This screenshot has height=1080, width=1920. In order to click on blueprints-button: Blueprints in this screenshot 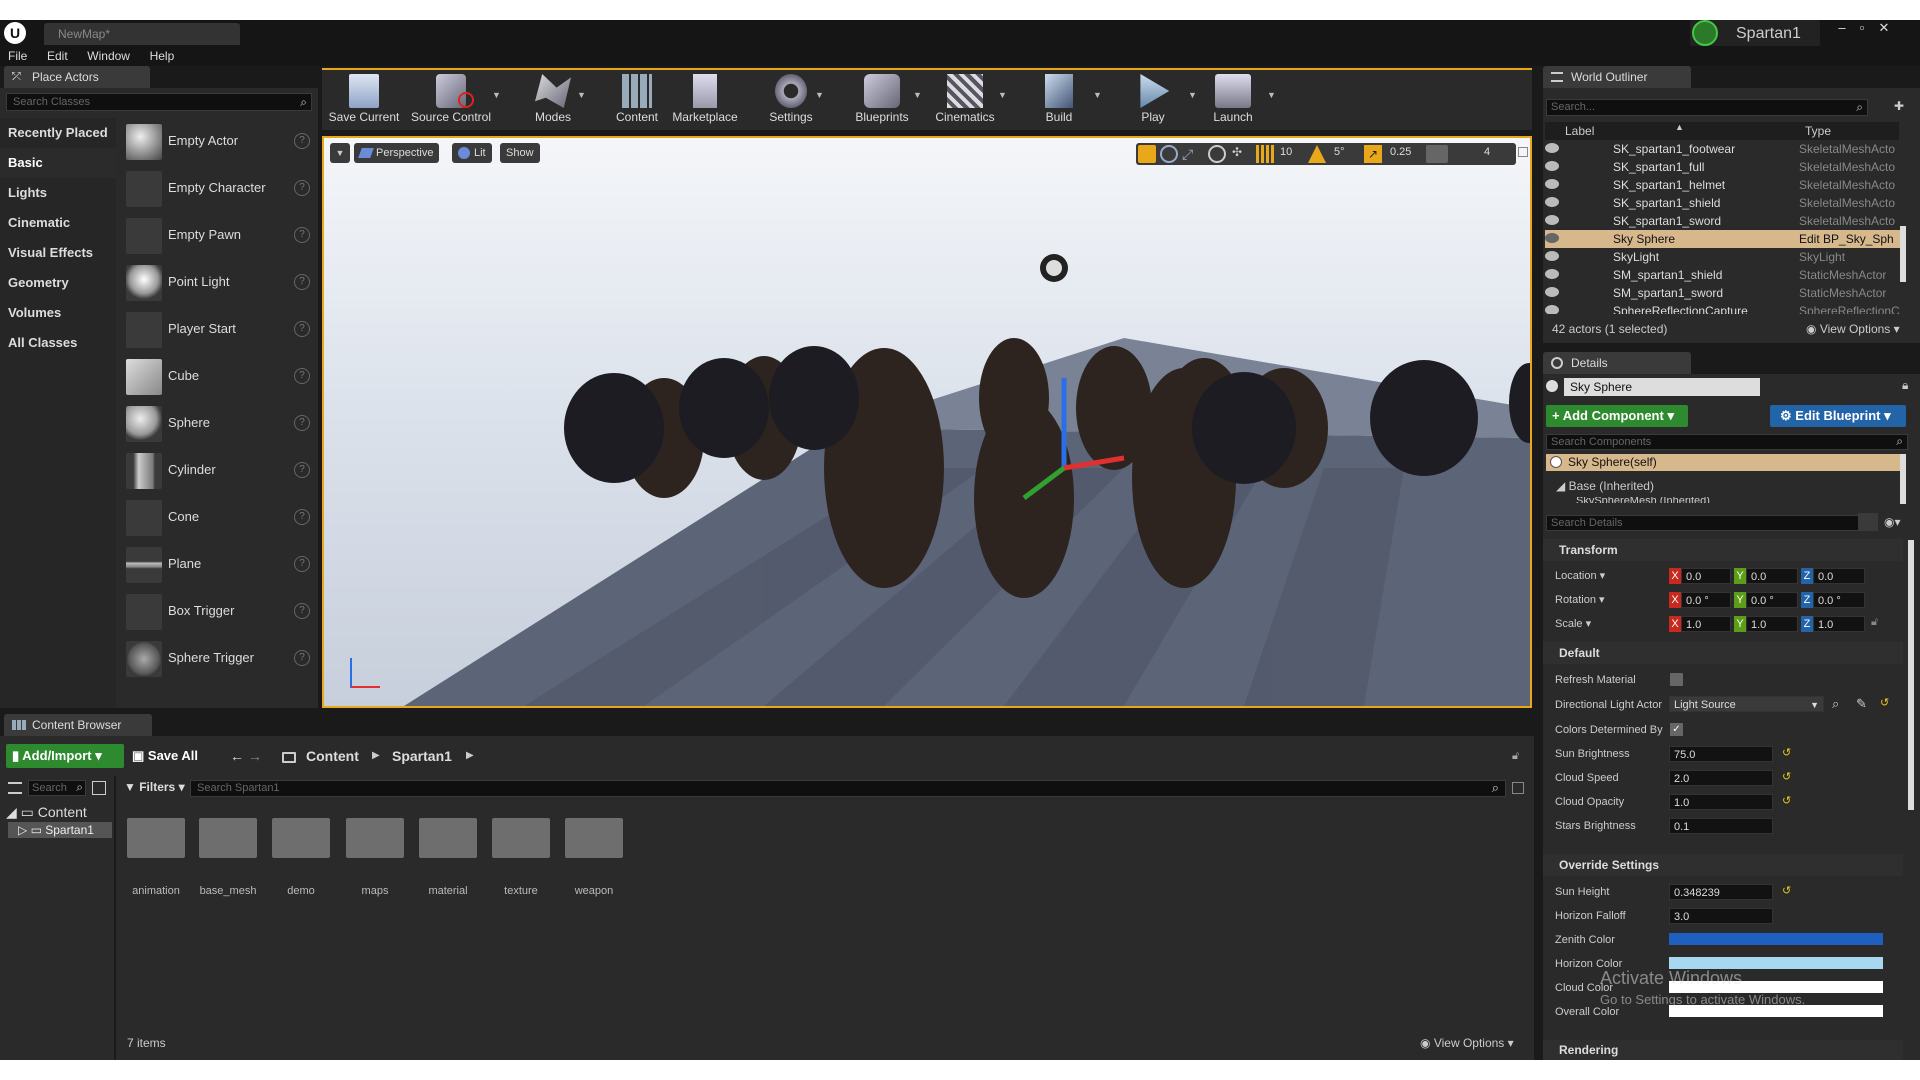, I will do `click(882, 99)`.